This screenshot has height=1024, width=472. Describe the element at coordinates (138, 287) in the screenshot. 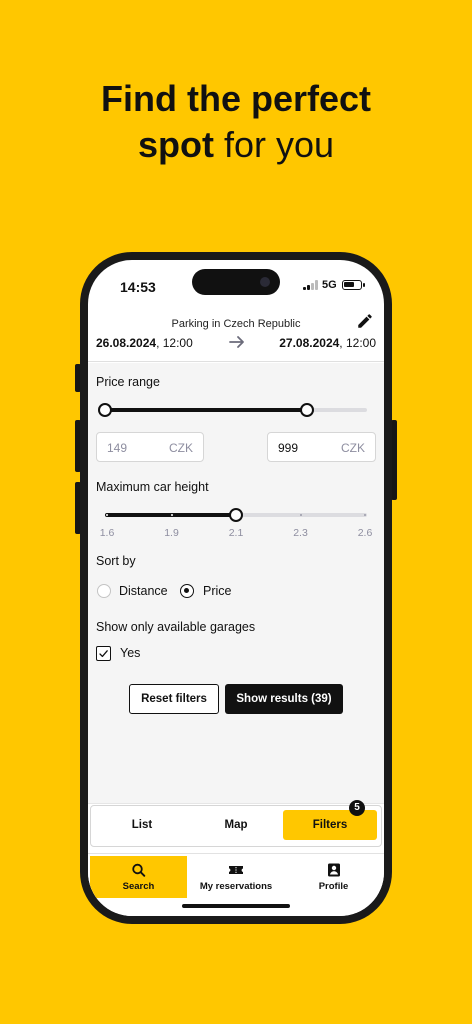

I see `status-time: 14:53` at that location.